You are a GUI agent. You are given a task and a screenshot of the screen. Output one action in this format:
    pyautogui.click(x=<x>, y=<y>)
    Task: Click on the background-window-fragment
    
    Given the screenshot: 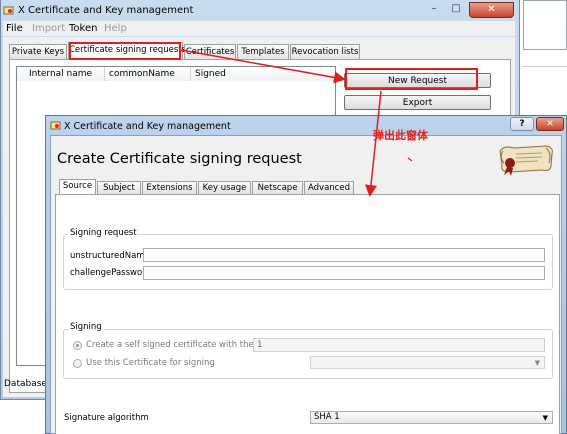 What is the action you would take?
    pyautogui.click(x=545, y=25)
    